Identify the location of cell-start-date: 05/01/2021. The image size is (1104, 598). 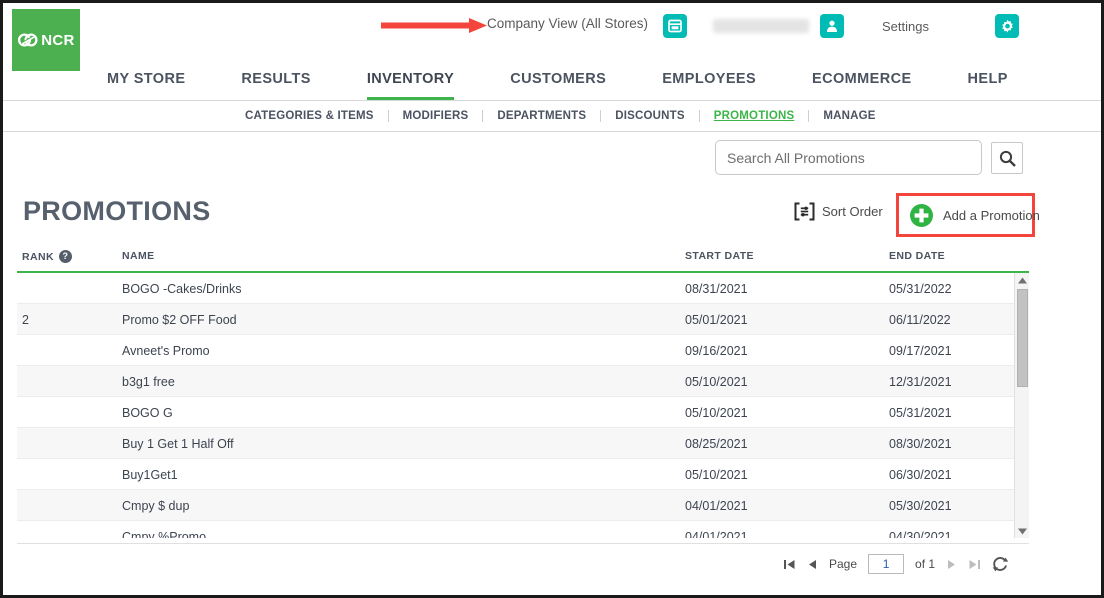
(716, 320).